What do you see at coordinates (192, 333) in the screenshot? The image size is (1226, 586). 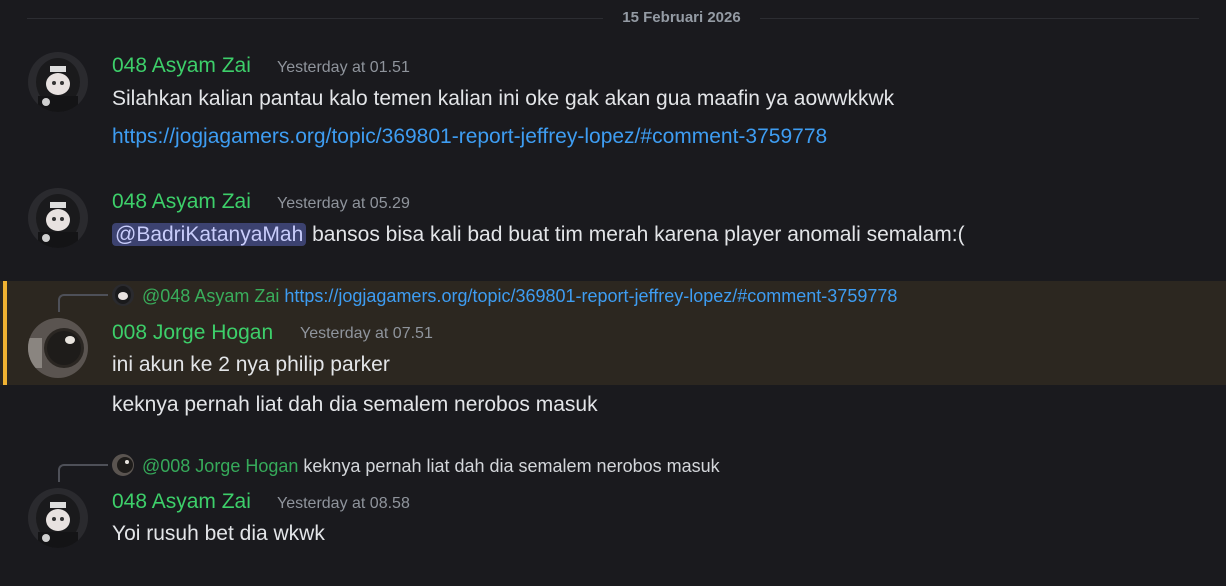 I see `username: 008 Jorge Hogan` at bounding box center [192, 333].